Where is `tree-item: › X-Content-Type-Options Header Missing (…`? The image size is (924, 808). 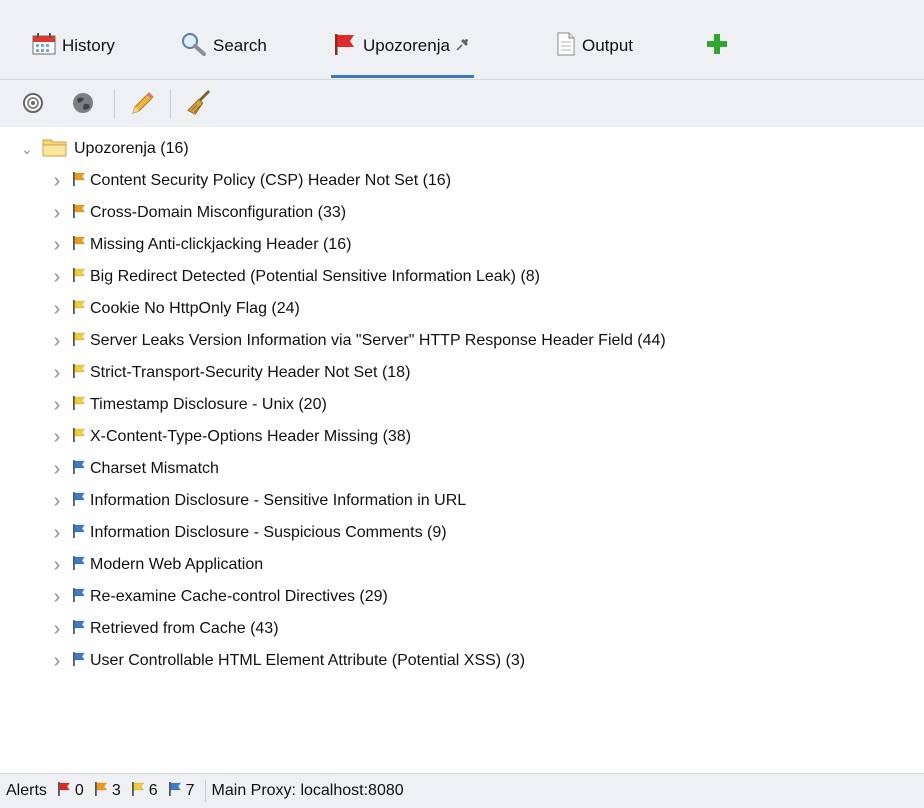 tree-item: › X-Content-Type-Options Header Missing (… is located at coordinates (230, 437).